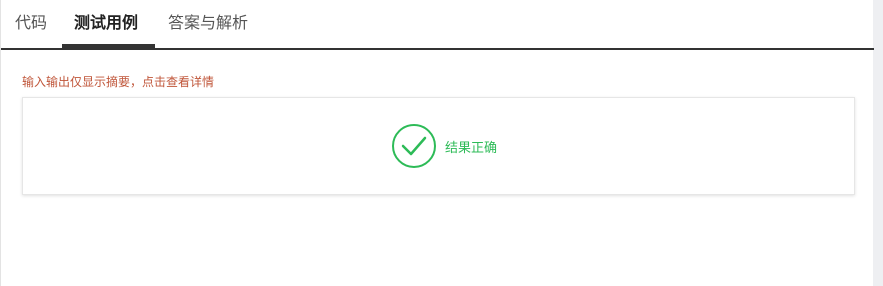 This screenshot has height=286, width=883. What do you see at coordinates (414, 146) in the screenshot?
I see `check-circle-icon` at bounding box center [414, 146].